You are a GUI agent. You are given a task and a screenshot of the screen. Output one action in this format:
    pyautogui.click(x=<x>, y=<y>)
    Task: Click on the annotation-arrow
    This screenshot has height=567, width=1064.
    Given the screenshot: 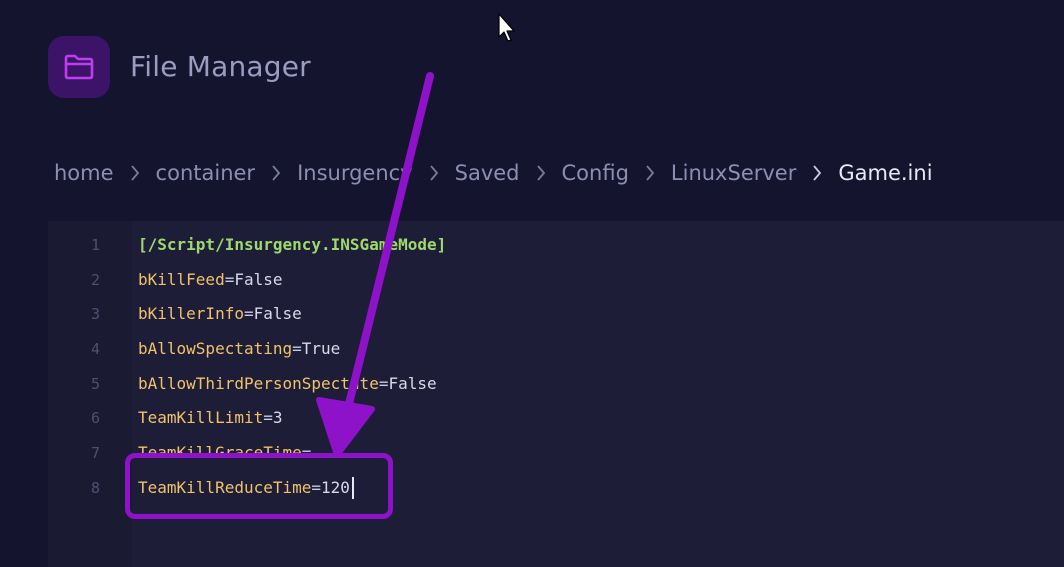 What is the action you would take?
    pyautogui.click(x=375, y=265)
    